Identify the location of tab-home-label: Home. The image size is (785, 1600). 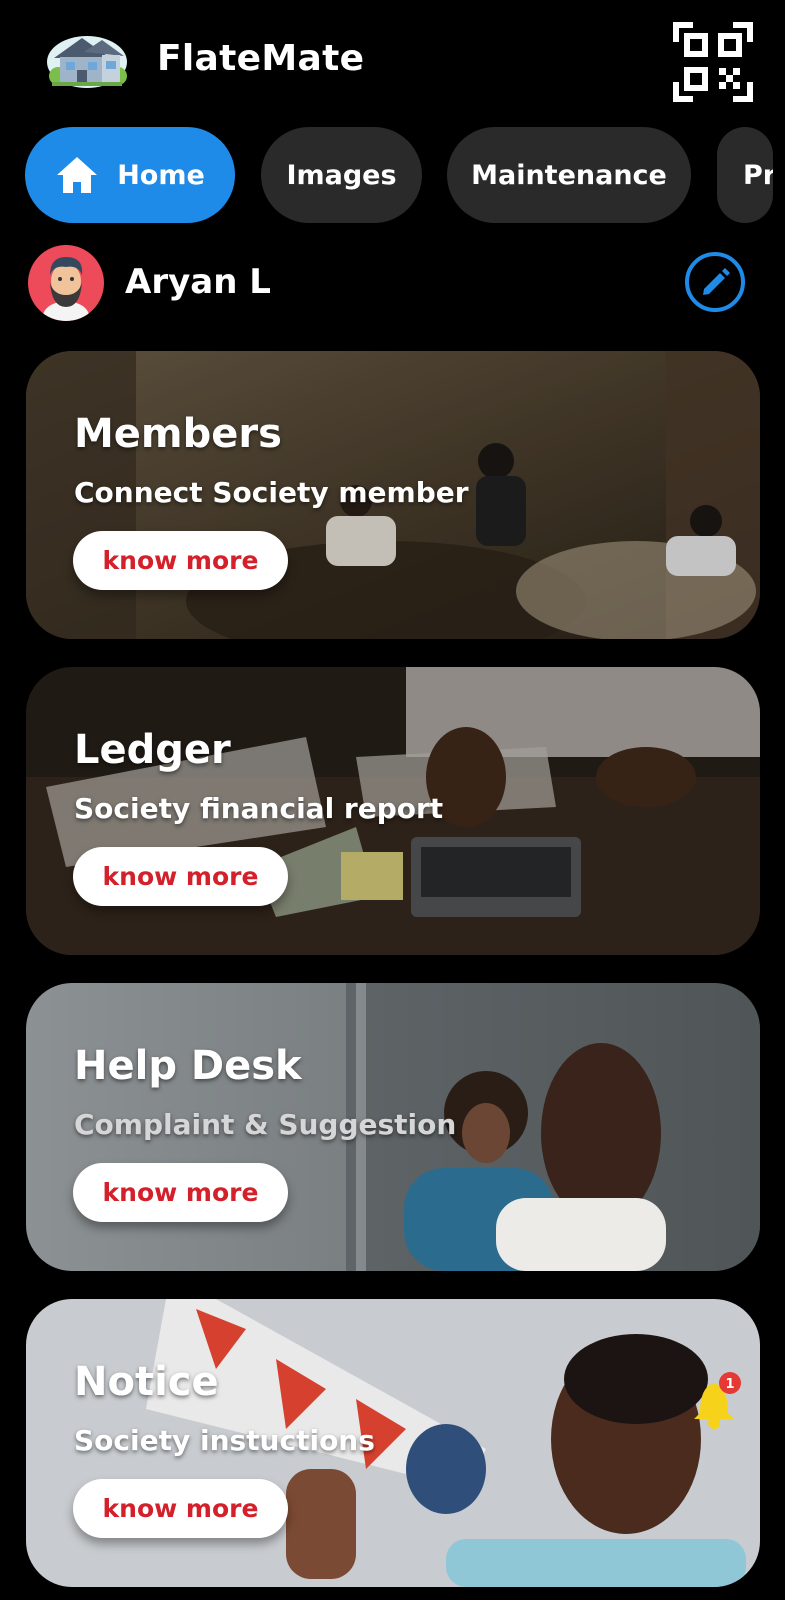
(161, 175).